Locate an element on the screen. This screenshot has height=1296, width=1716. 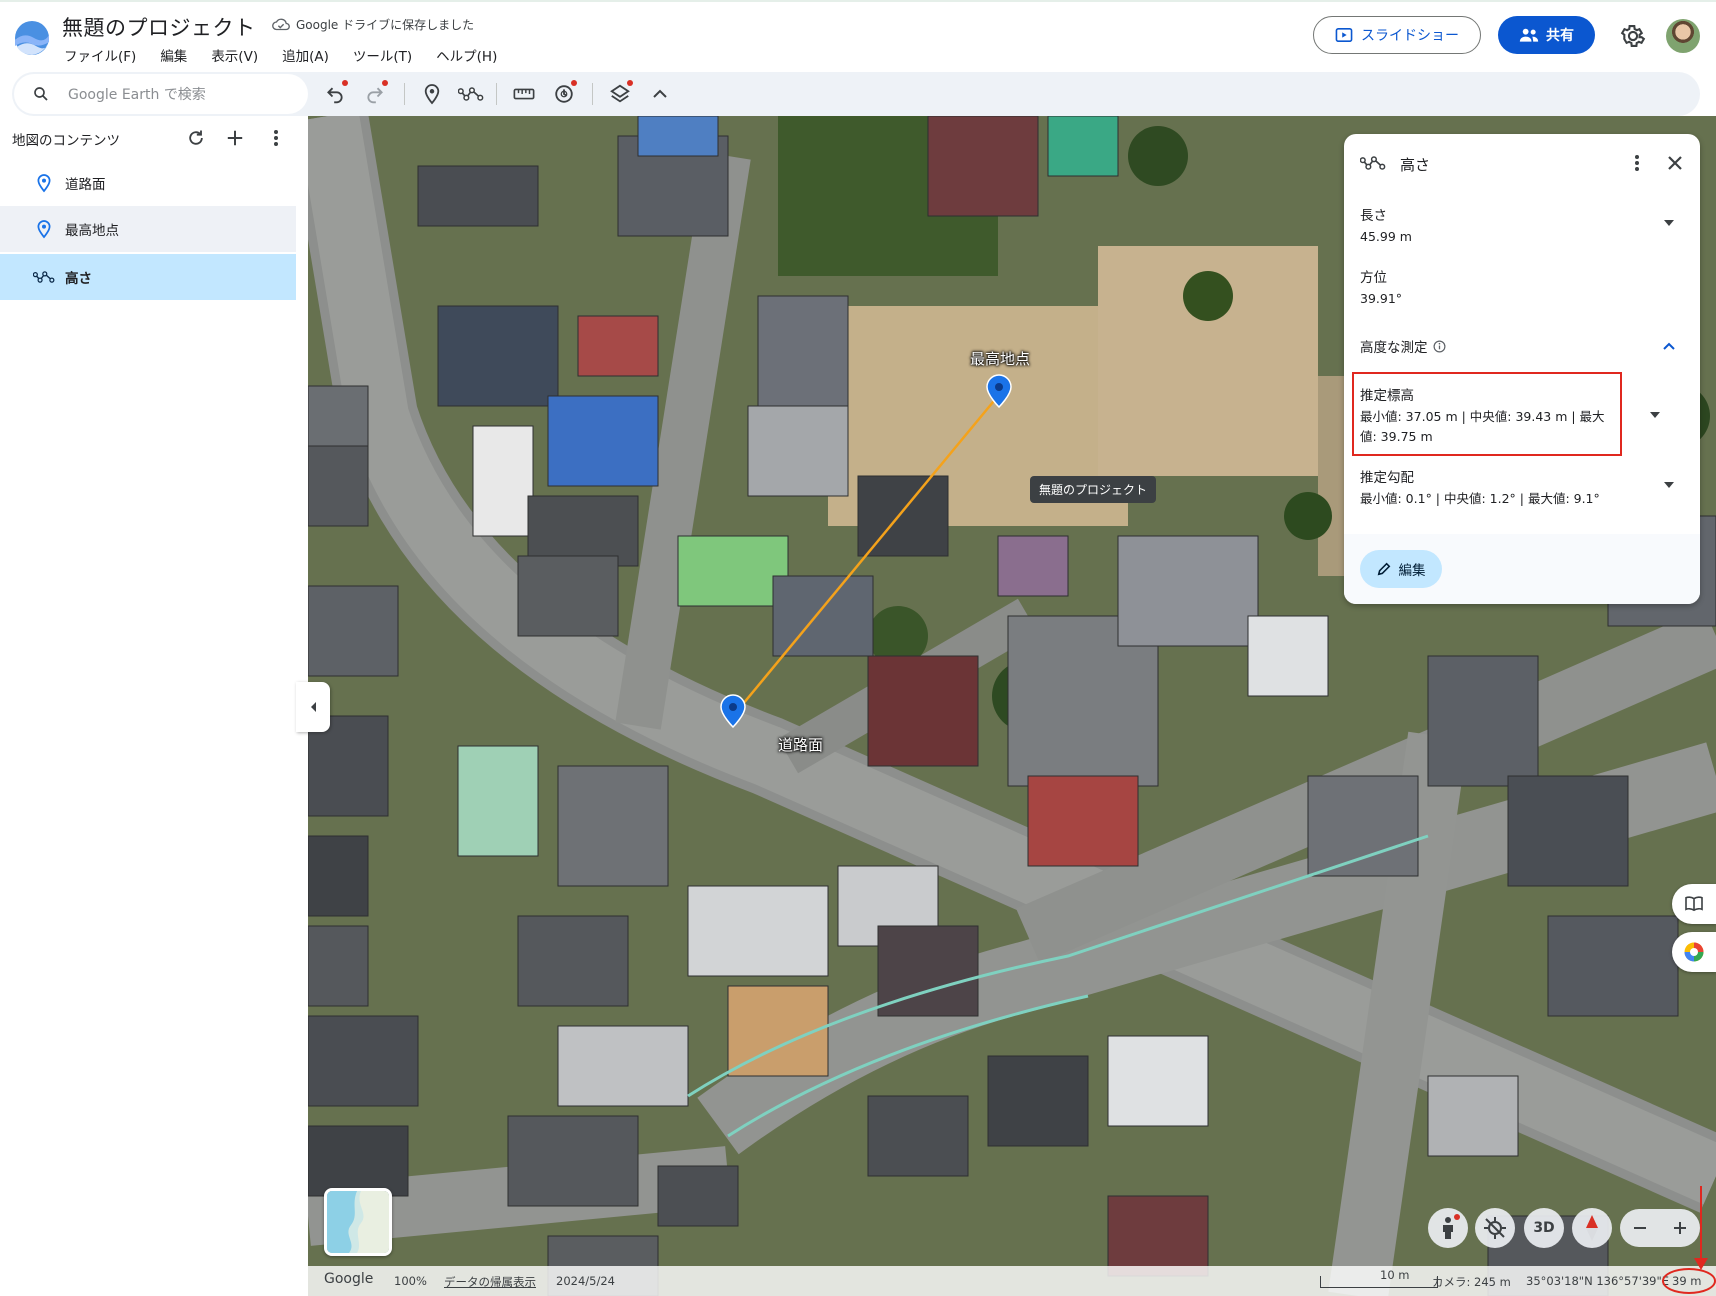
share-button: 共有 is located at coordinates (1546, 35).